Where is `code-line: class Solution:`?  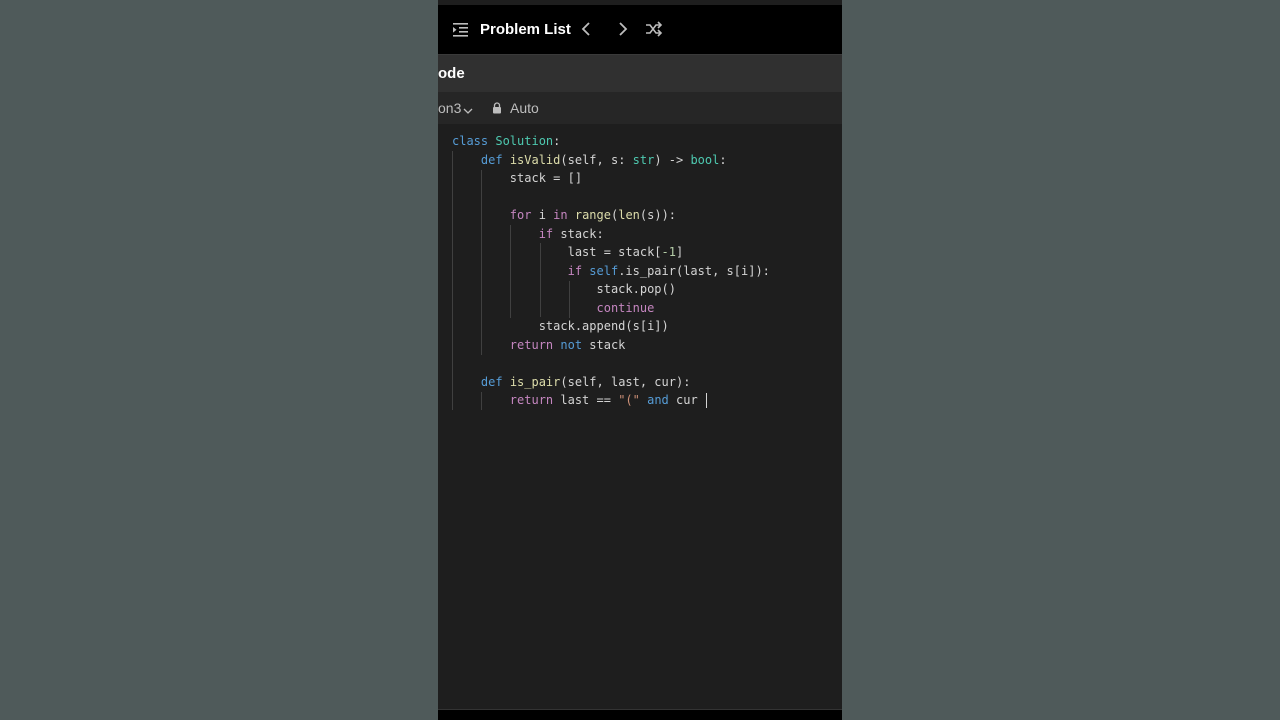 code-line: class Solution: is located at coordinates (506, 141).